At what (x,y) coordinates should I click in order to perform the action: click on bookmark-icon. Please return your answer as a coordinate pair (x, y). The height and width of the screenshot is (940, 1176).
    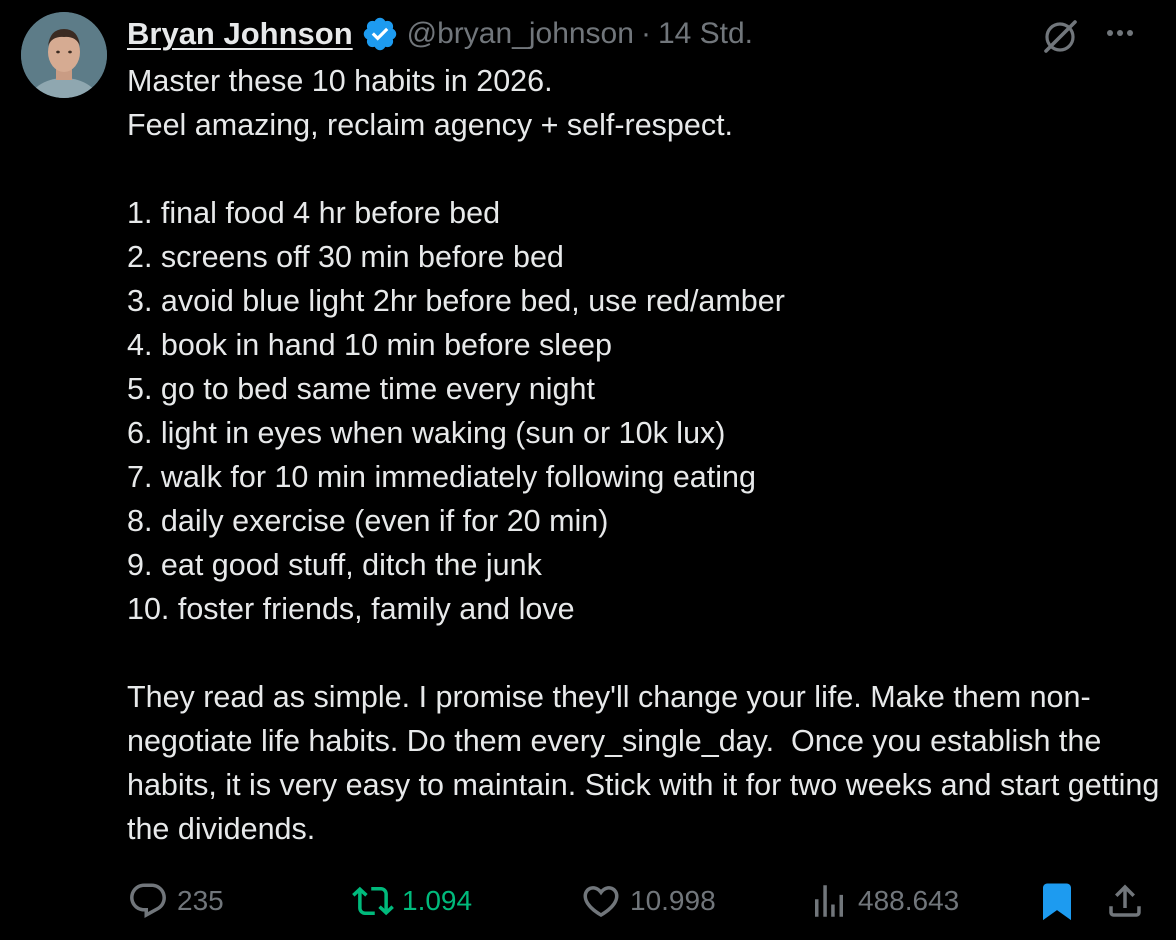
    Looking at the image, I should click on (1057, 902).